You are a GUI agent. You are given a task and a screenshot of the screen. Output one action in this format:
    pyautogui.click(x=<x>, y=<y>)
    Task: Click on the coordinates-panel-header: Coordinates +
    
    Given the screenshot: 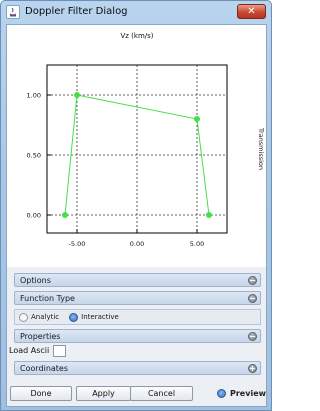 What is the action you would take?
    pyautogui.click(x=137, y=368)
    